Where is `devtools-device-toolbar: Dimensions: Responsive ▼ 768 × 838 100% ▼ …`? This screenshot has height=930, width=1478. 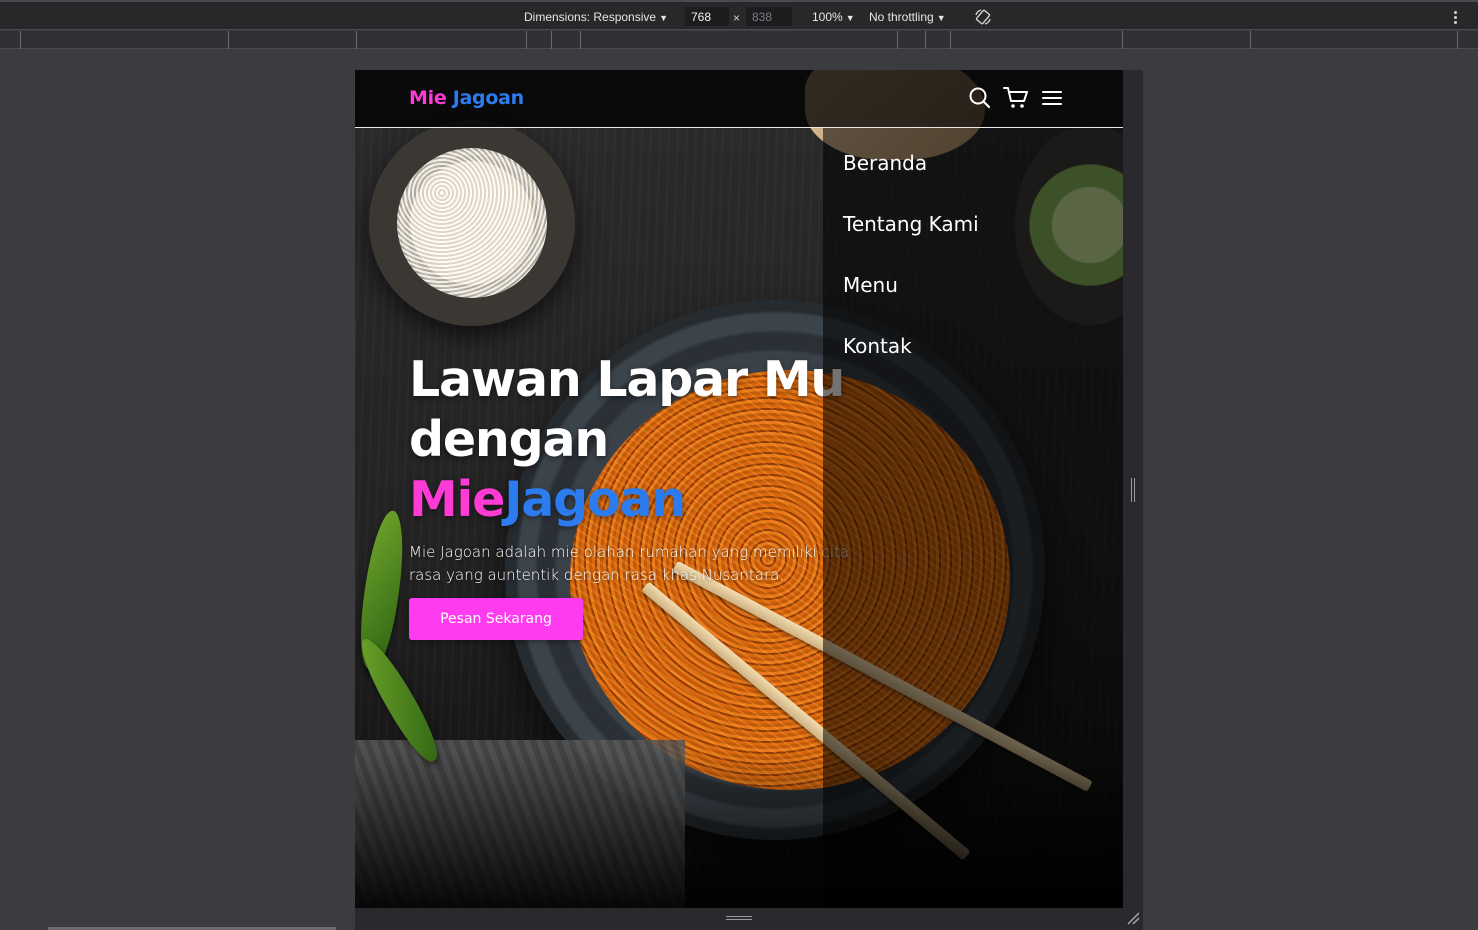 devtools-device-toolbar: Dimensions: Responsive ▼ 768 × 838 100% ▼ … is located at coordinates (739, 15).